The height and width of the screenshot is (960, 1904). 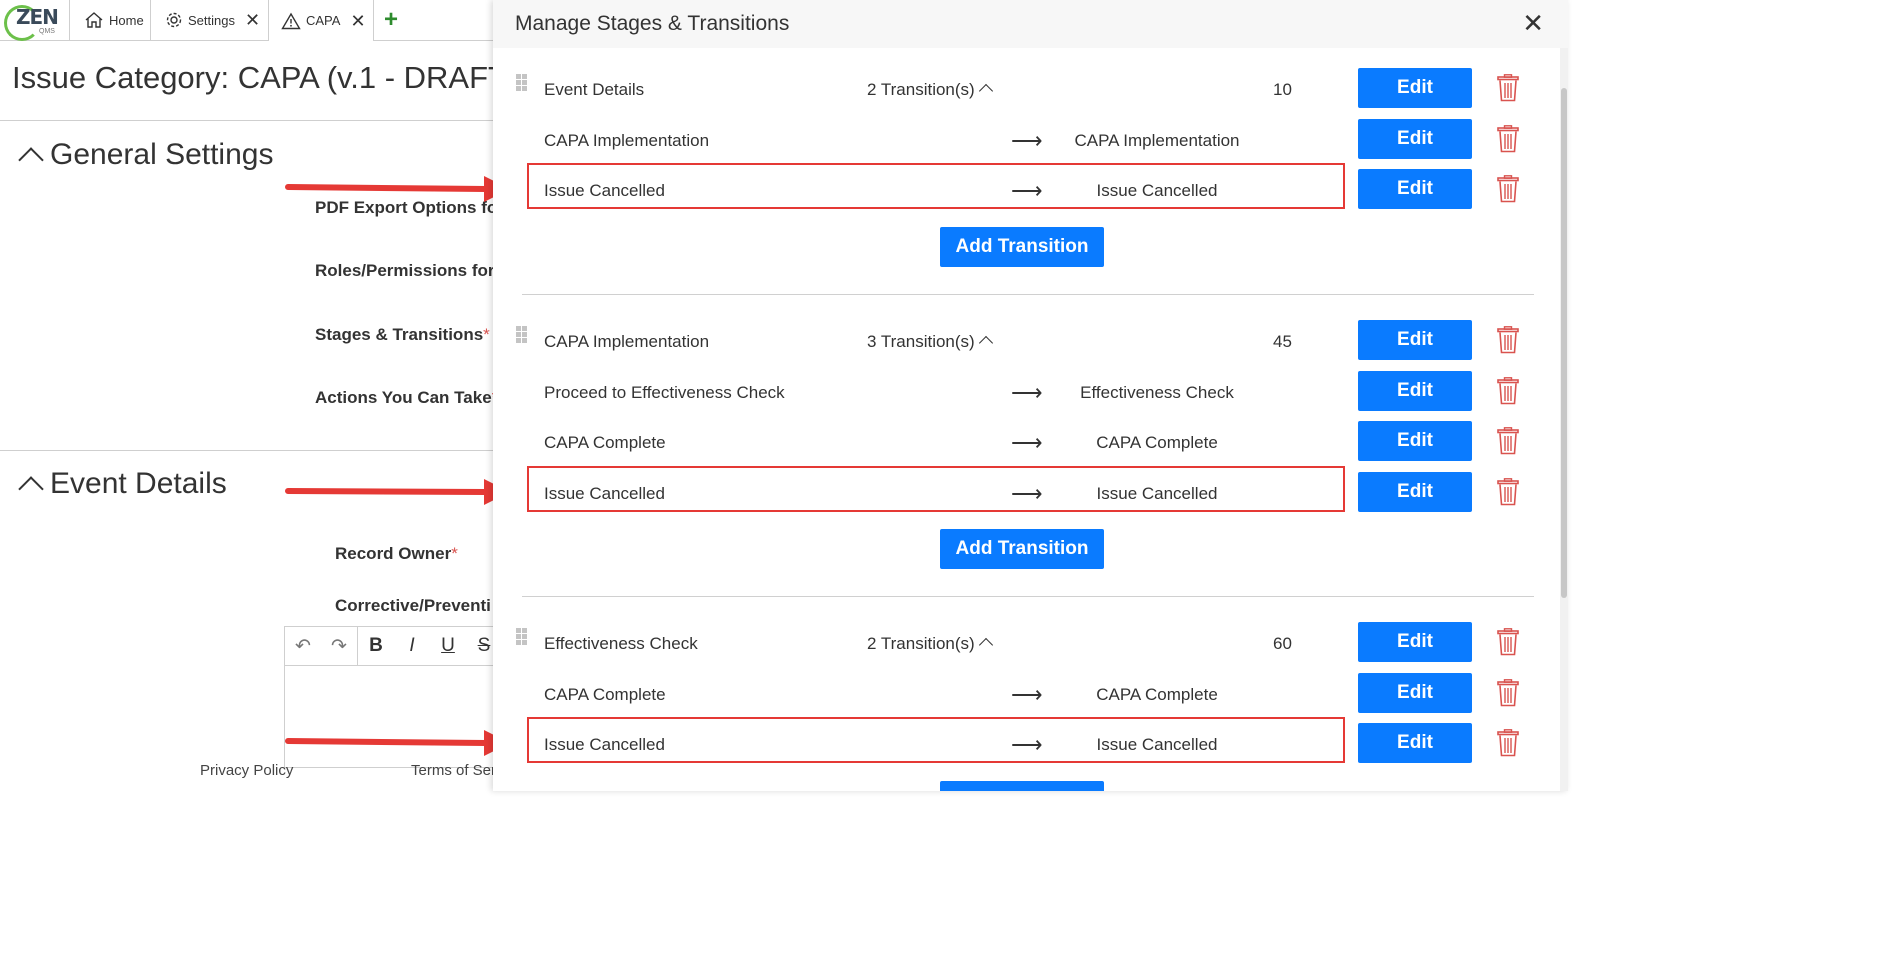 What do you see at coordinates (454, 553) in the screenshot?
I see `required-mark: *` at bounding box center [454, 553].